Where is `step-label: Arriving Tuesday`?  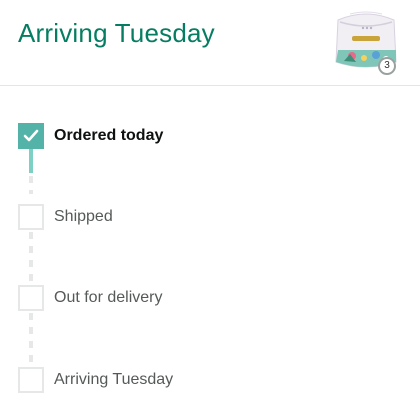
step-label: Arriving Tuesday is located at coordinates (114, 379).